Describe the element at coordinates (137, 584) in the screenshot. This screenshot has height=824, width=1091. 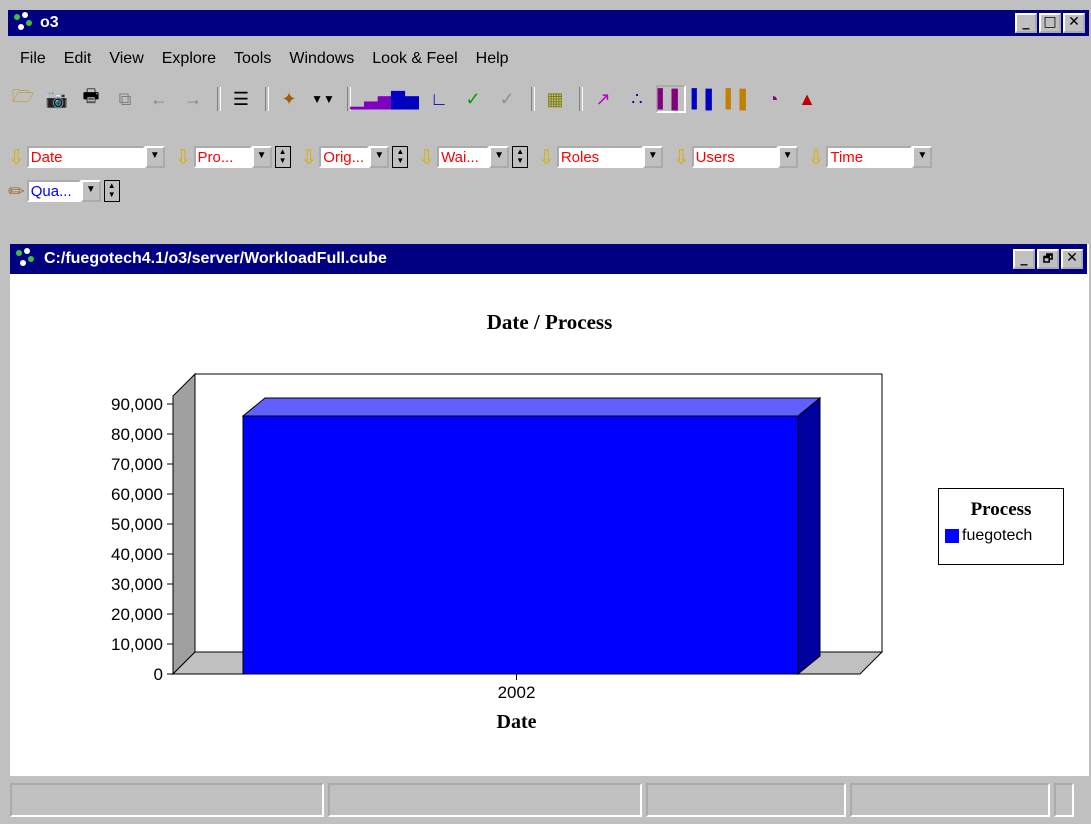
I see `y-tick-label: 30,000` at that location.